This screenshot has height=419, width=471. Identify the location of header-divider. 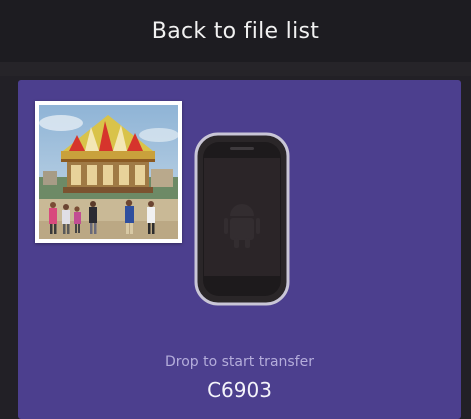
(235, 69).